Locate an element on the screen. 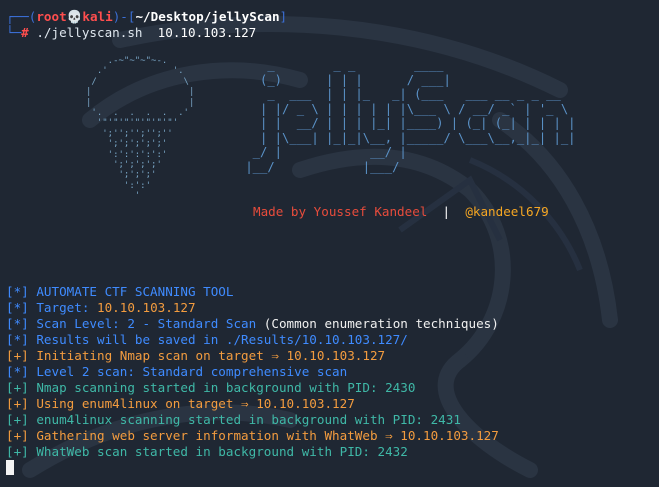 The image size is (659, 487). command-argument: 10.10.103.127 is located at coordinates (199, 32).